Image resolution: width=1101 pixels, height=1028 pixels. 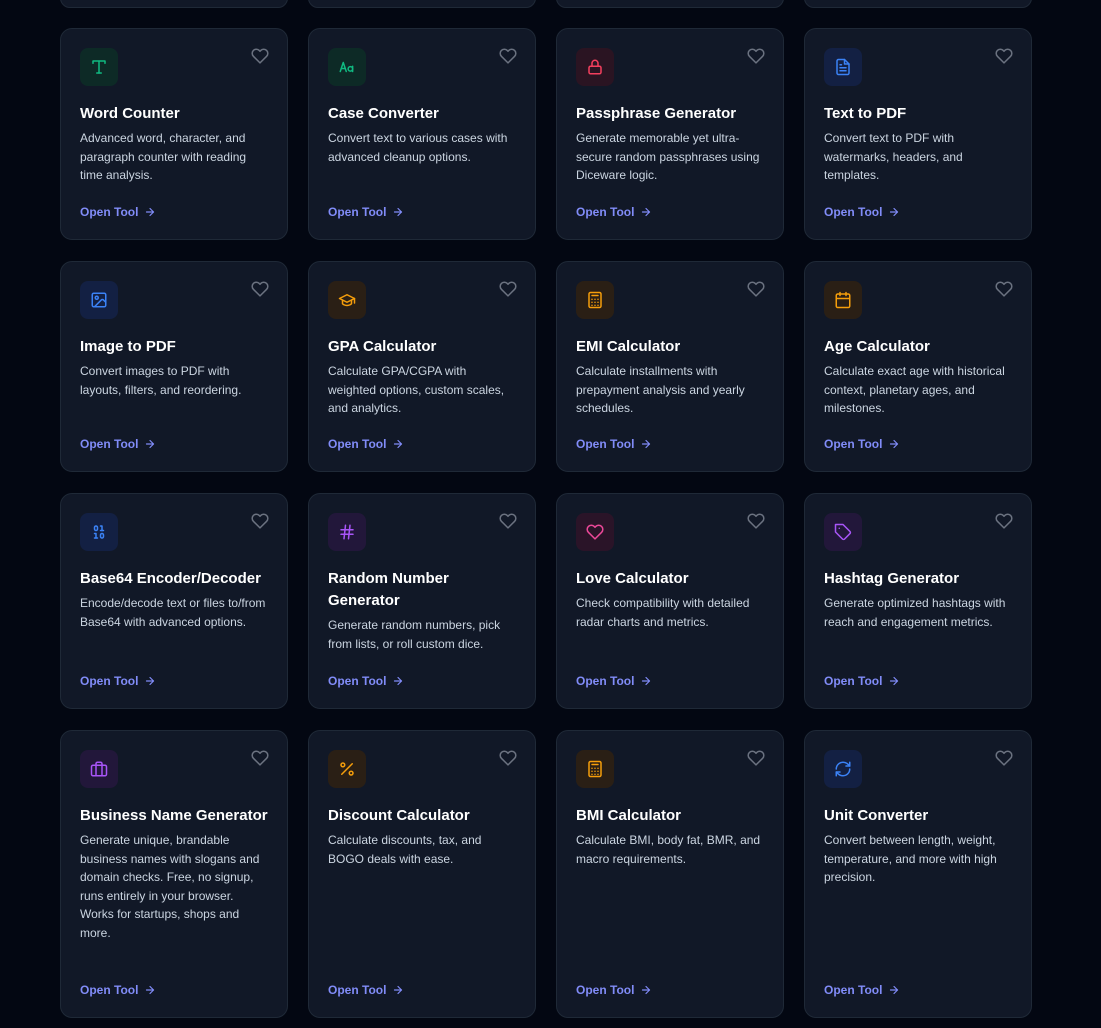 What do you see at coordinates (892, 578) in the screenshot?
I see `tool-title: Hashtag Generator` at bounding box center [892, 578].